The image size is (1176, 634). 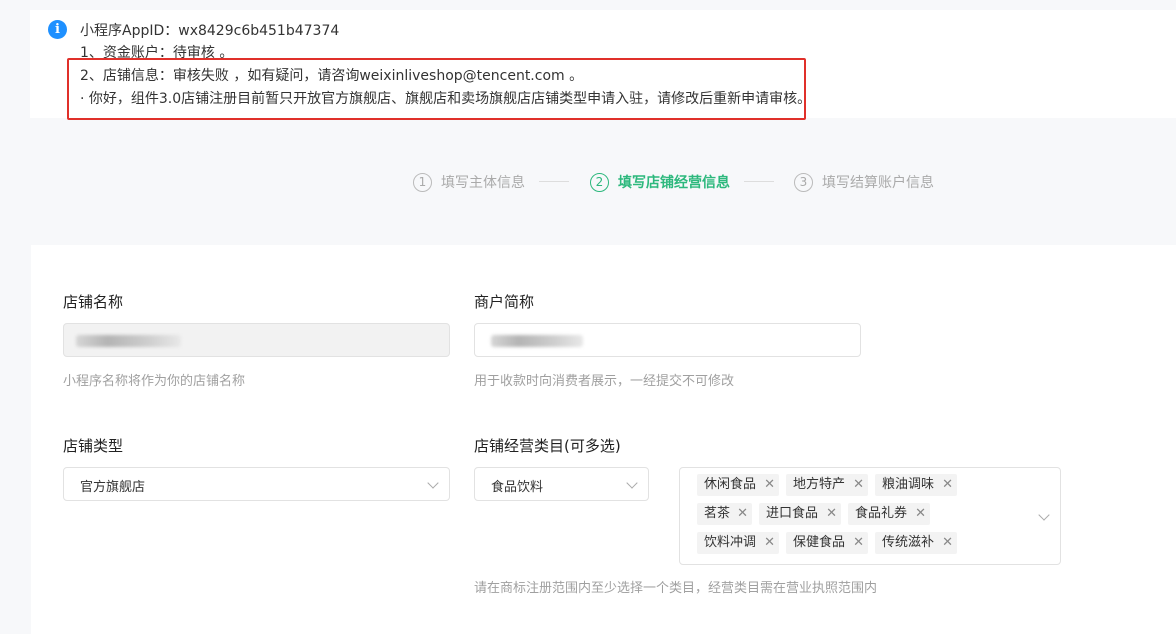 What do you see at coordinates (717, 513) in the screenshot?
I see `tag-label: 茗茶` at bounding box center [717, 513].